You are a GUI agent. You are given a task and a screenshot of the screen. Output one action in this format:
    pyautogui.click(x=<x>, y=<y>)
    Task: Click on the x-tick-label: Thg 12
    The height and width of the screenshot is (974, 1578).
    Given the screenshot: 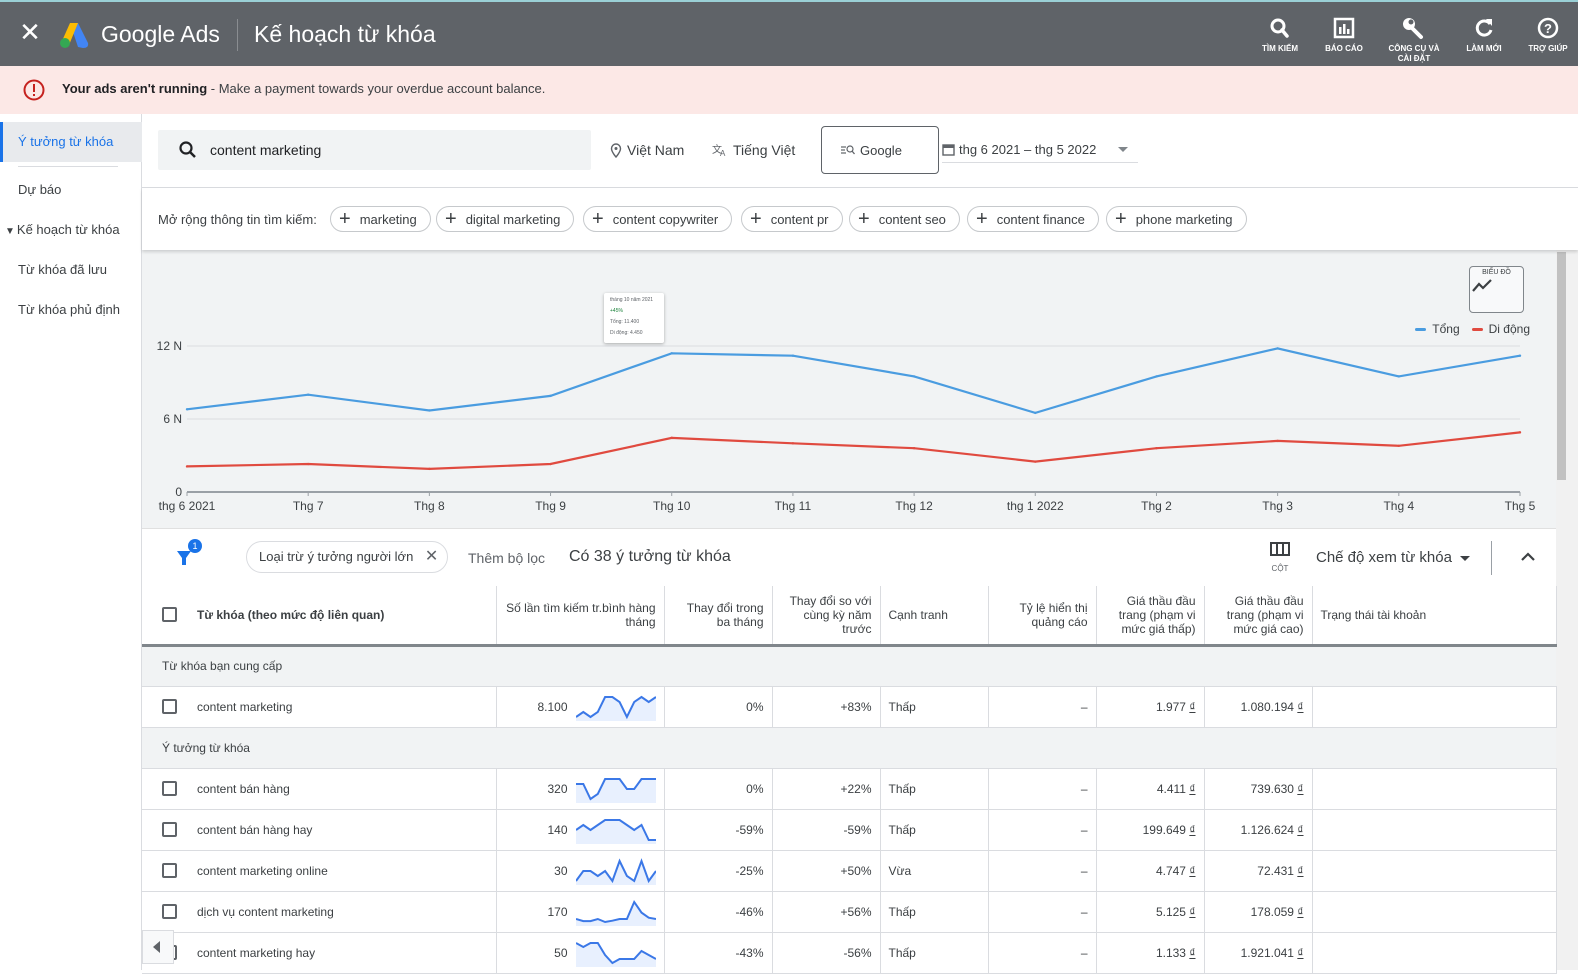 What is the action you would take?
    pyautogui.click(x=914, y=506)
    